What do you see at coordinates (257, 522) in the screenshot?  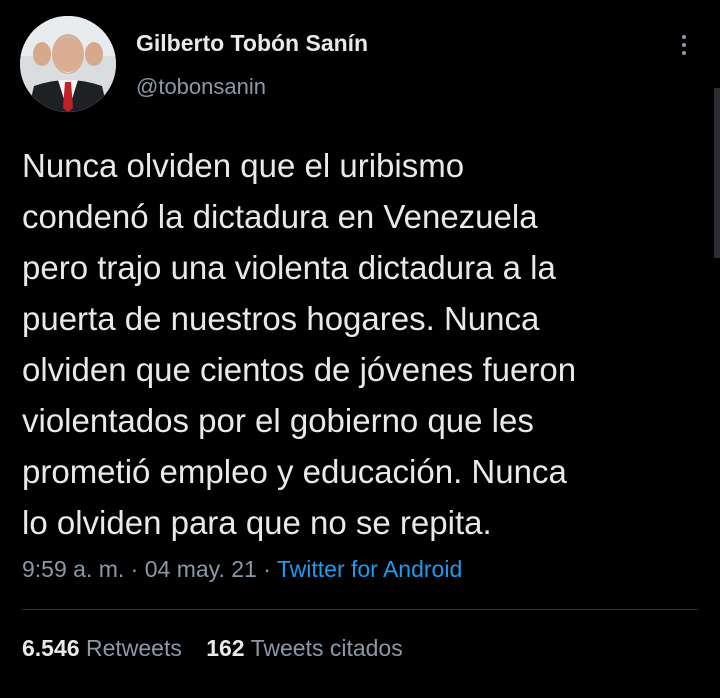 I see `tweet-text-line: lo olviden para que no se repita.` at bounding box center [257, 522].